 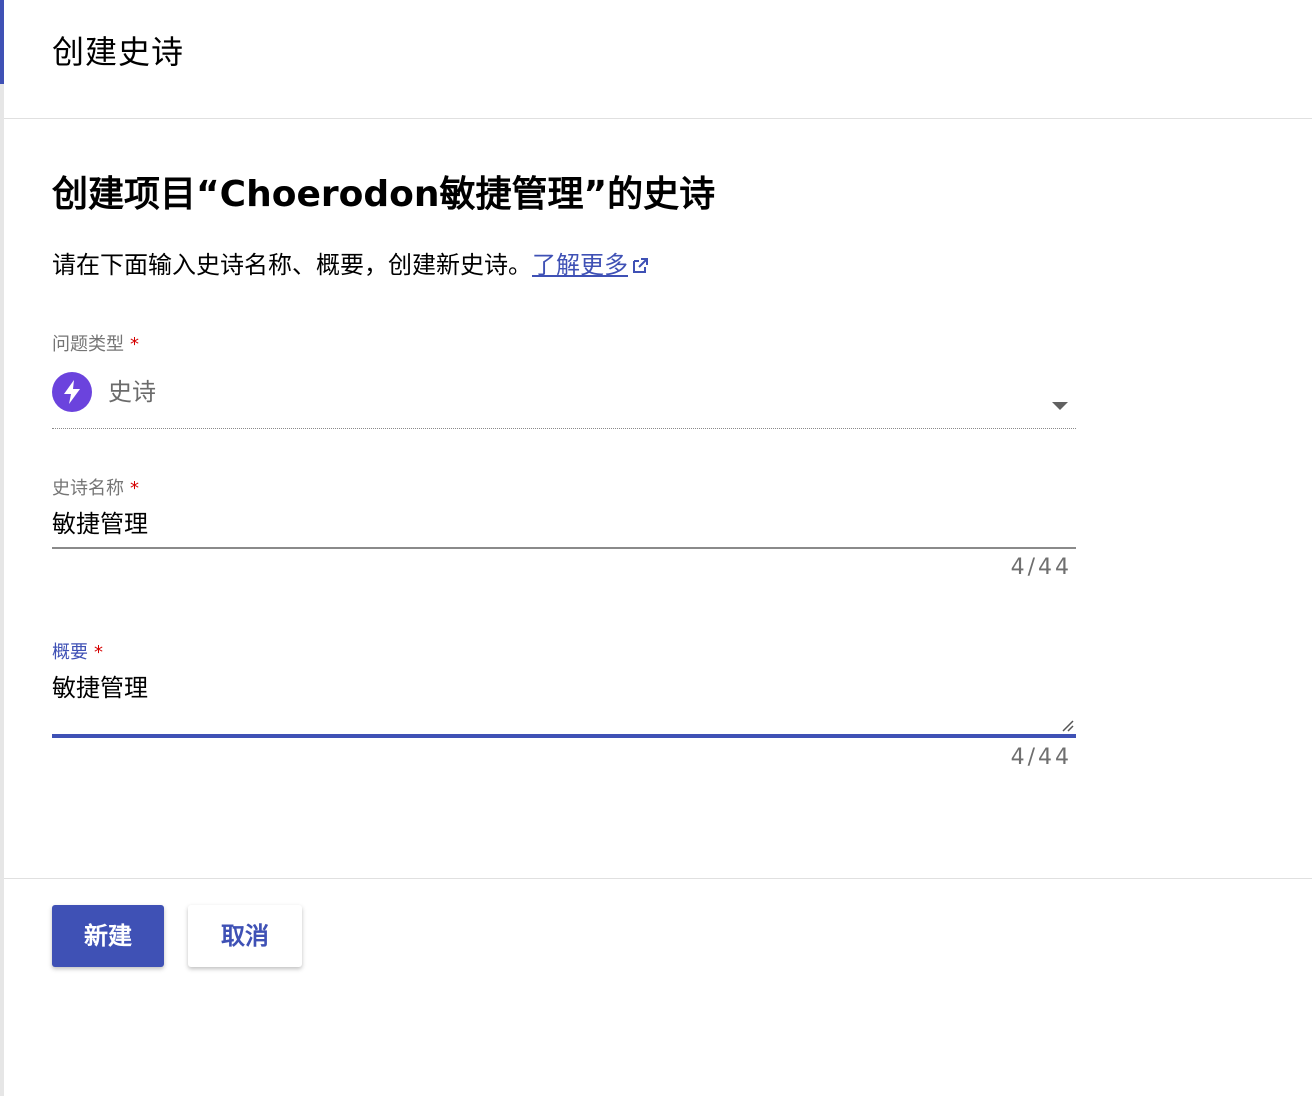 I want to click on summary-textarea: 敏捷管理, so click(x=564, y=704).